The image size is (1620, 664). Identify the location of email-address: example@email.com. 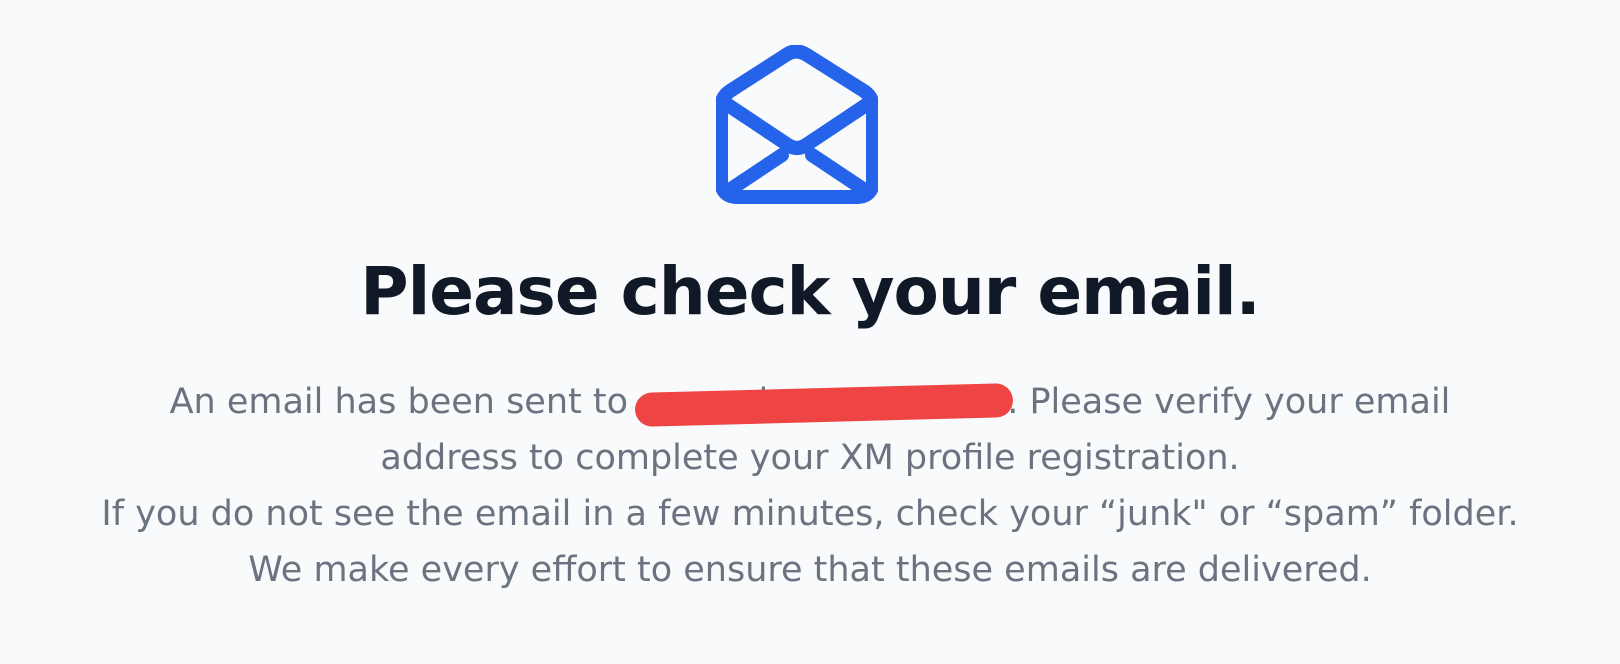
(824, 402).